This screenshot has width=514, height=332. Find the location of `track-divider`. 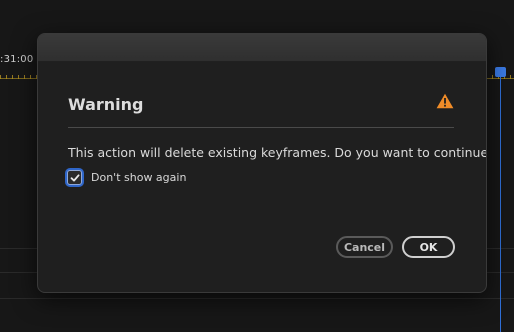

track-divider is located at coordinates (257, 298).